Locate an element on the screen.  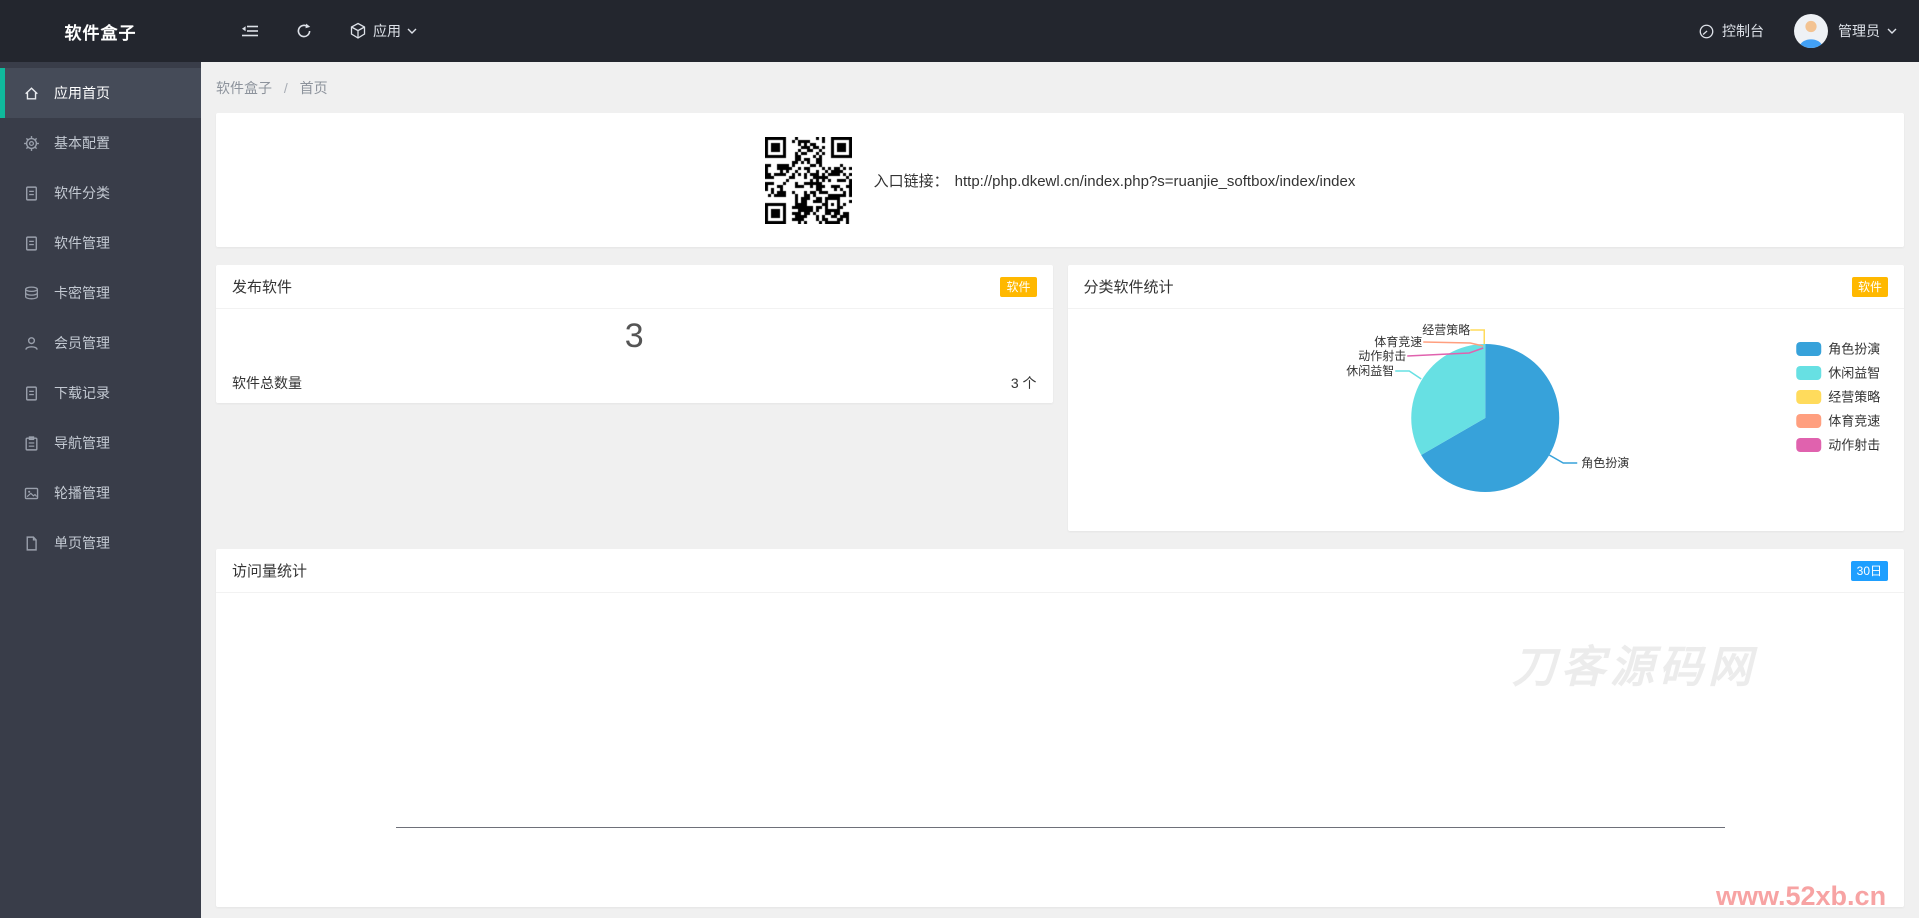
card-title: 分类软件统计 is located at coordinates (1128, 287).